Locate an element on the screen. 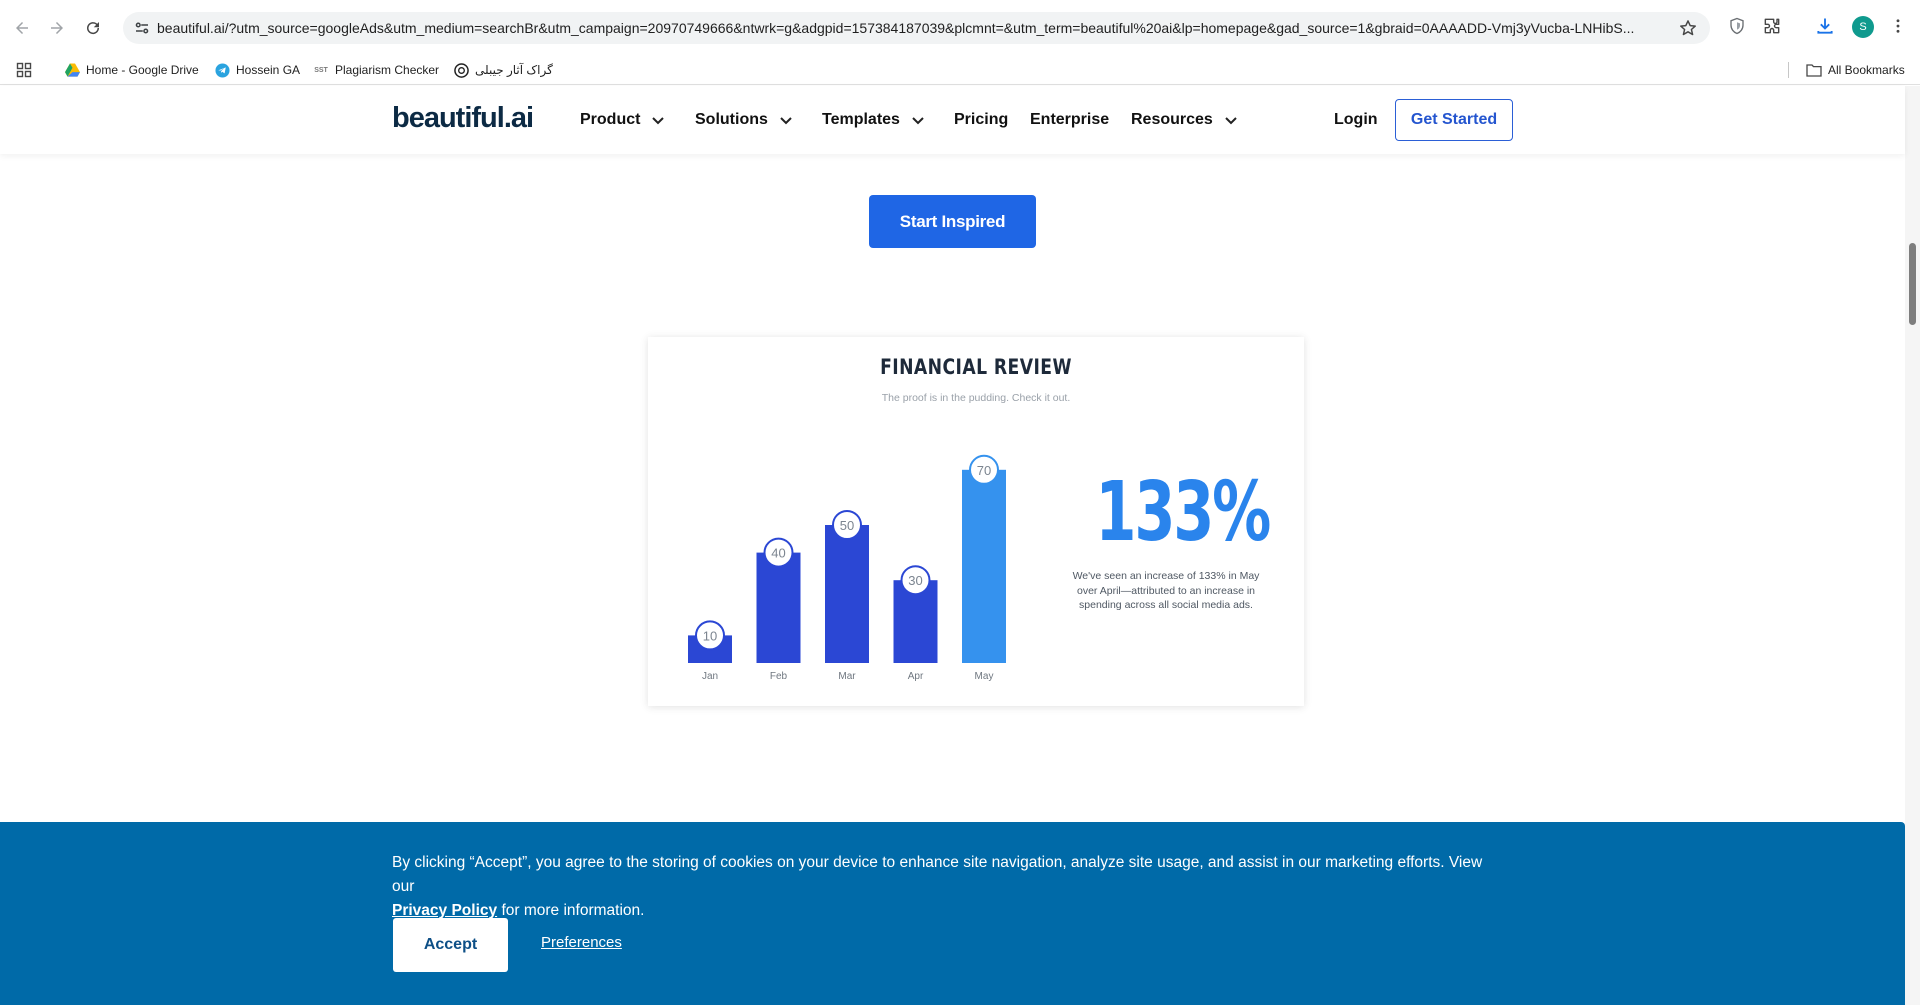  x-tick-label: Jan is located at coordinates (710, 676).